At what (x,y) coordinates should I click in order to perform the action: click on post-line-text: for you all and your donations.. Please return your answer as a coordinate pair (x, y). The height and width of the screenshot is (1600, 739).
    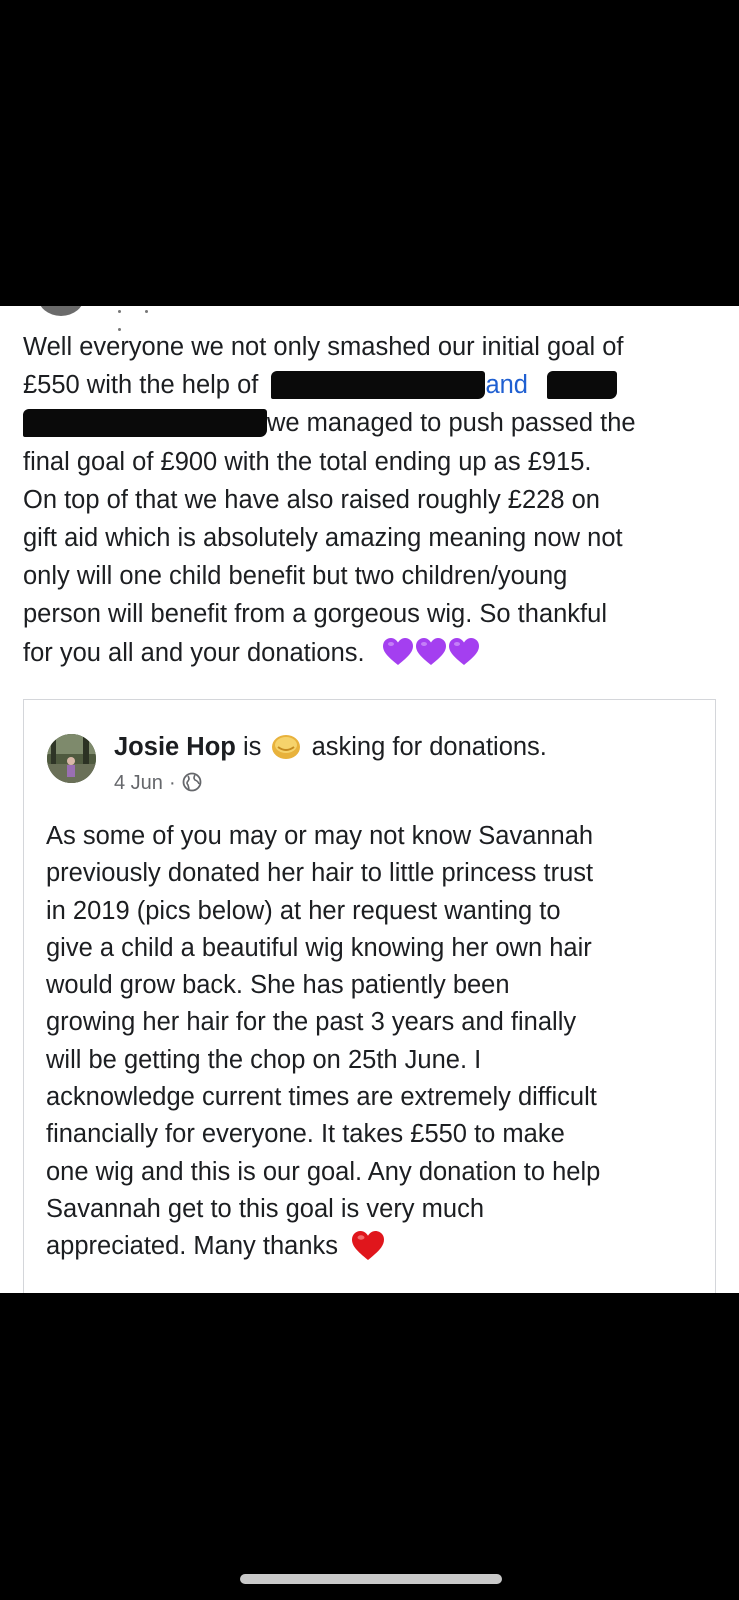
    Looking at the image, I should click on (194, 652).